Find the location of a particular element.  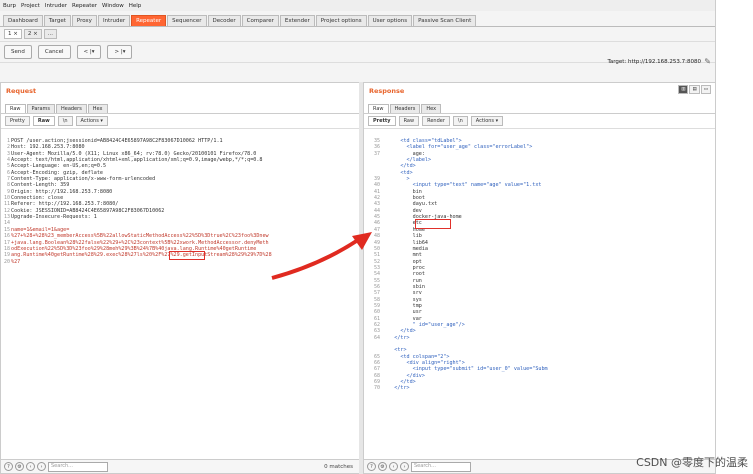

response-tab-headers: Headers is located at coordinates (405, 108).